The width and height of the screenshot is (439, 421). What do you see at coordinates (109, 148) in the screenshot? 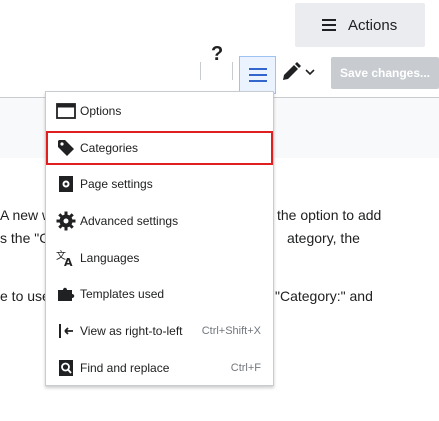
I see `menu-item-label: Categories` at bounding box center [109, 148].